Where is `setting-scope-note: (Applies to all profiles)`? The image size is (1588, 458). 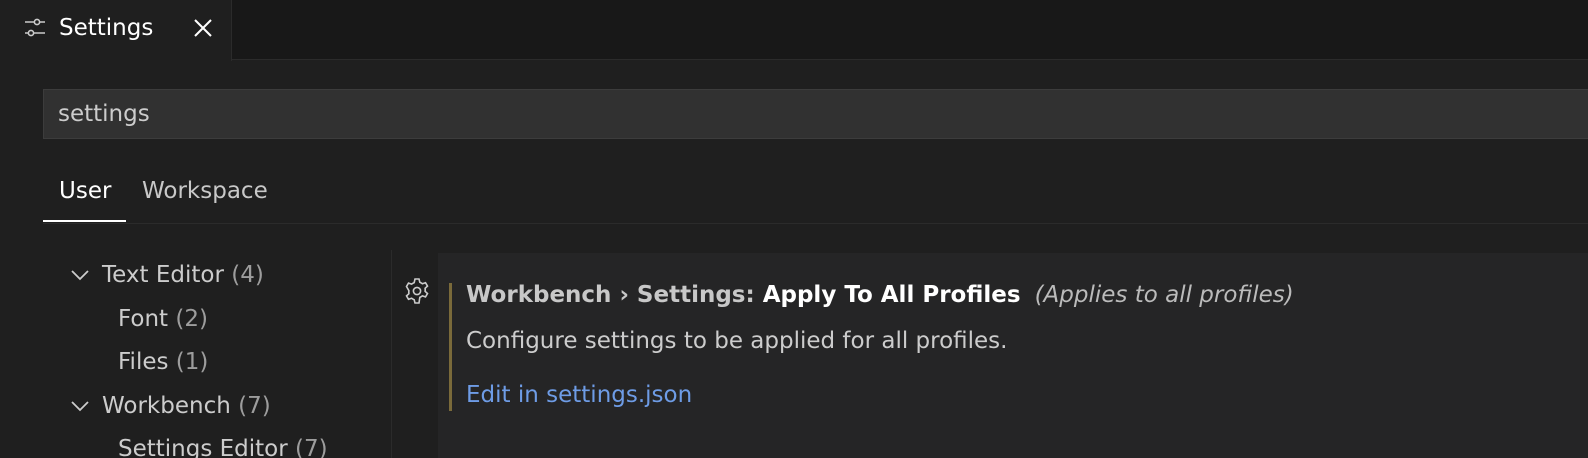 setting-scope-note: (Applies to all profiles) is located at coordinates (1164, 295).